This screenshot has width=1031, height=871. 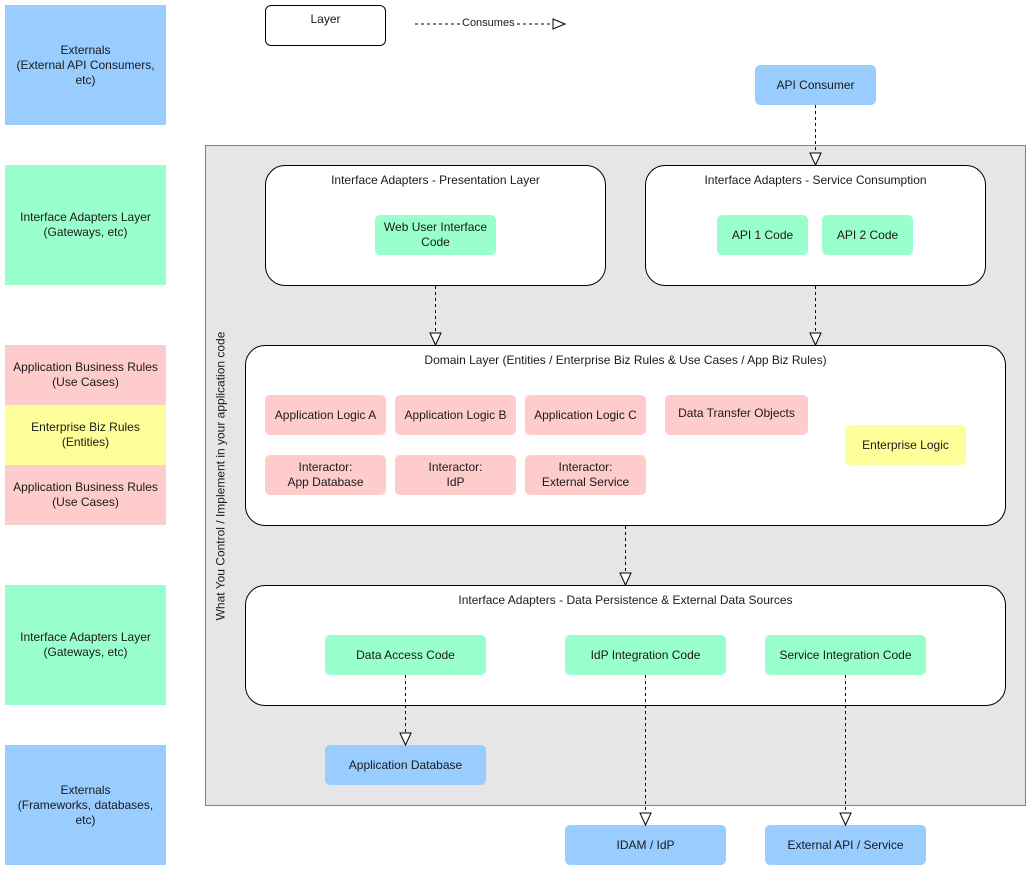 I want to click on idp-integration-code-node: IdP Integration Code, so click(x=645, y=655).